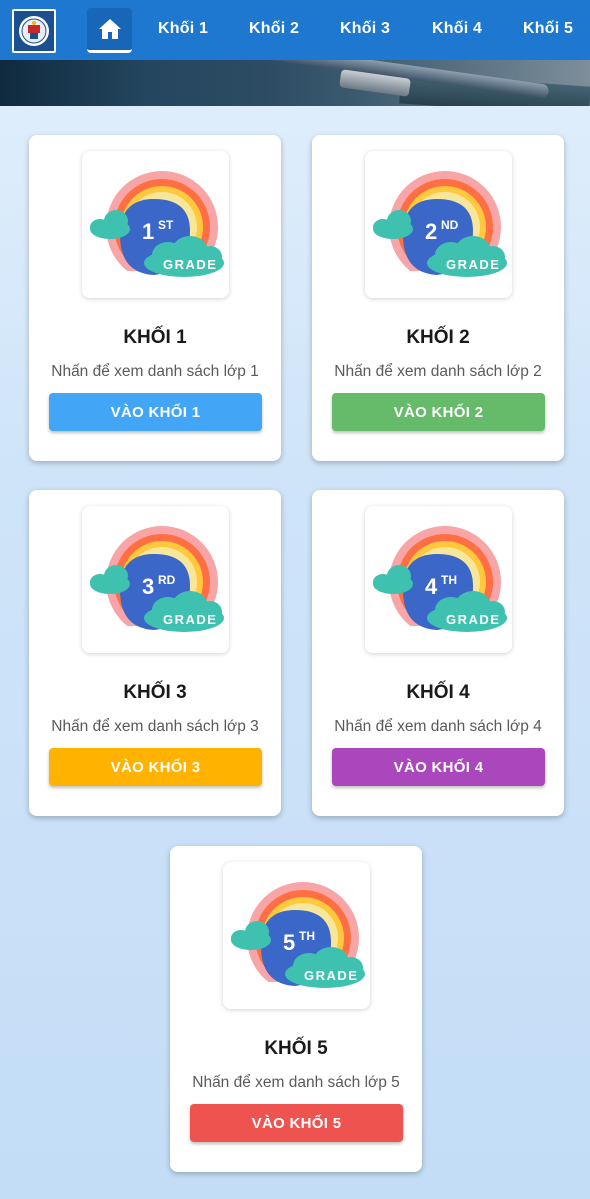  I want to click on grade-badge-image: 2 ND GRADE, so click(438, 224).